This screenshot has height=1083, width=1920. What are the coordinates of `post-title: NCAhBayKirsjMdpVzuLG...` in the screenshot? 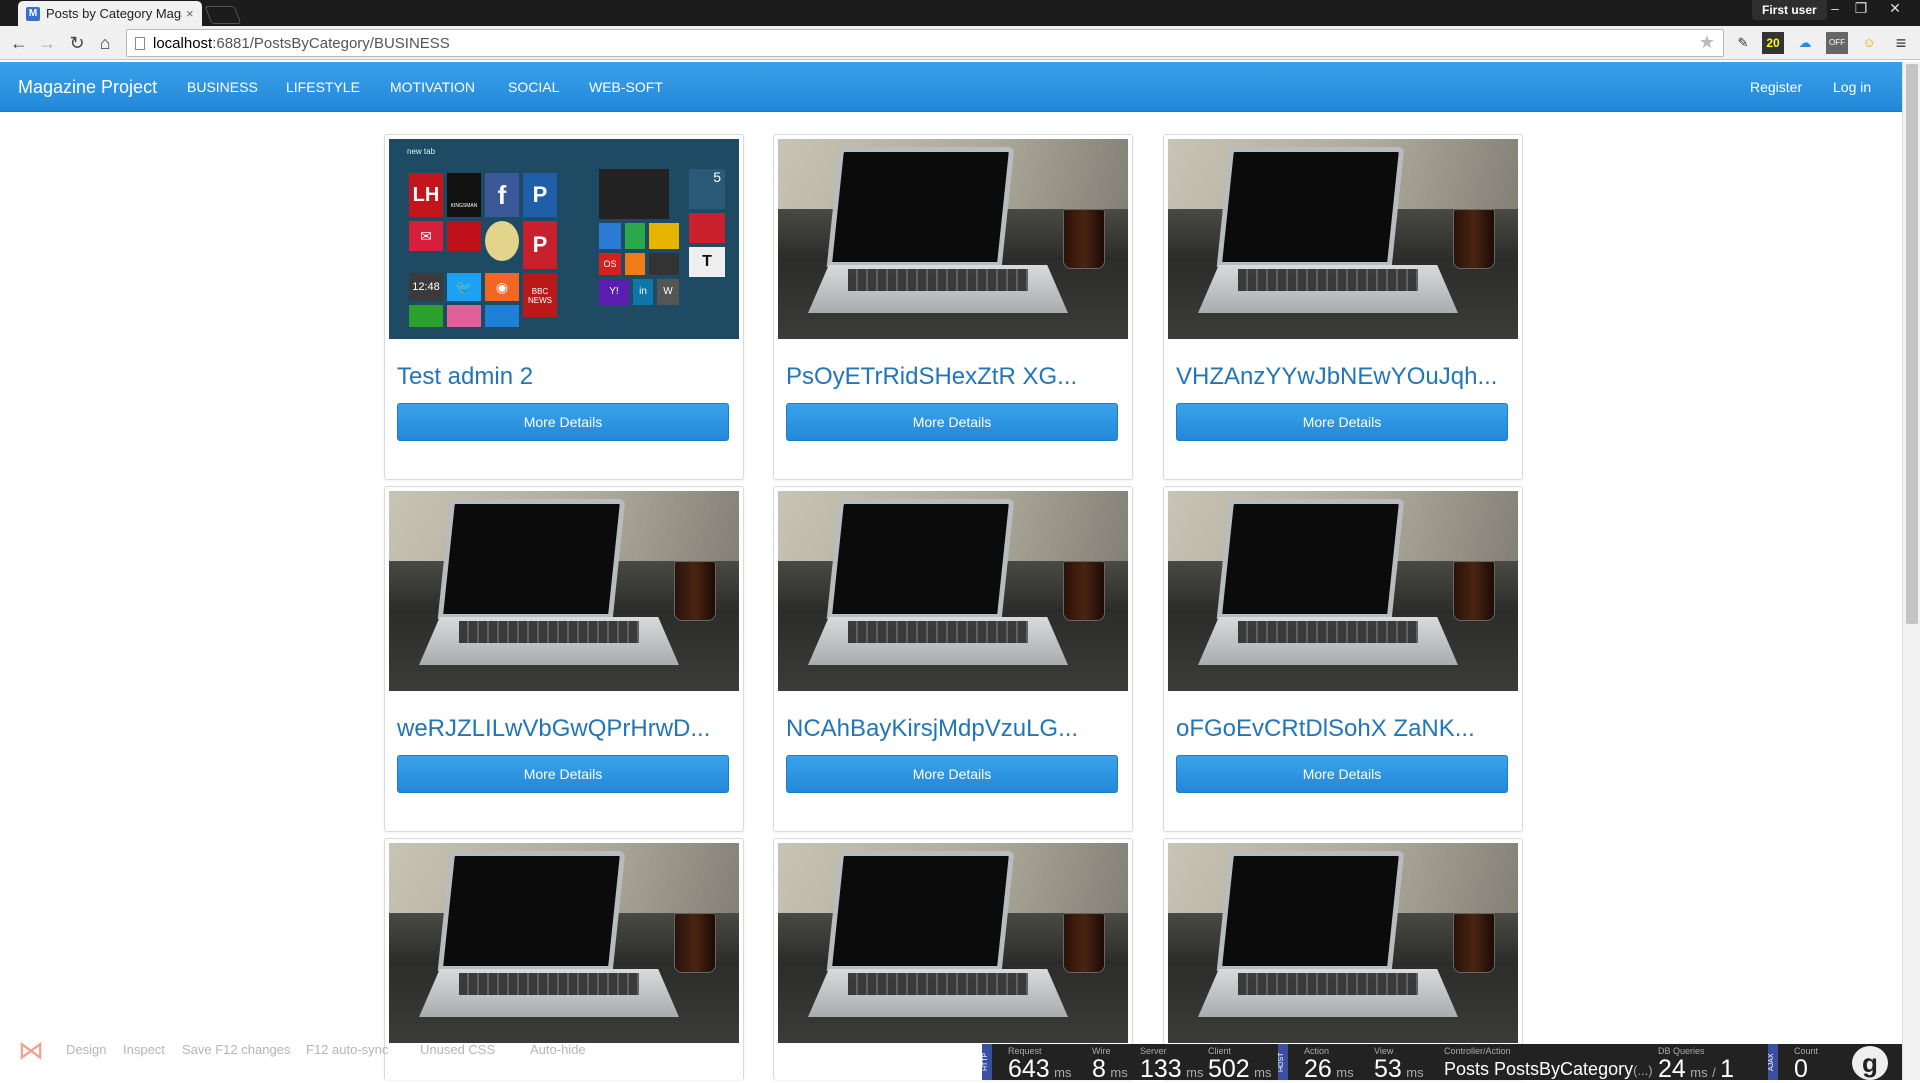 It's located at (932, 729).